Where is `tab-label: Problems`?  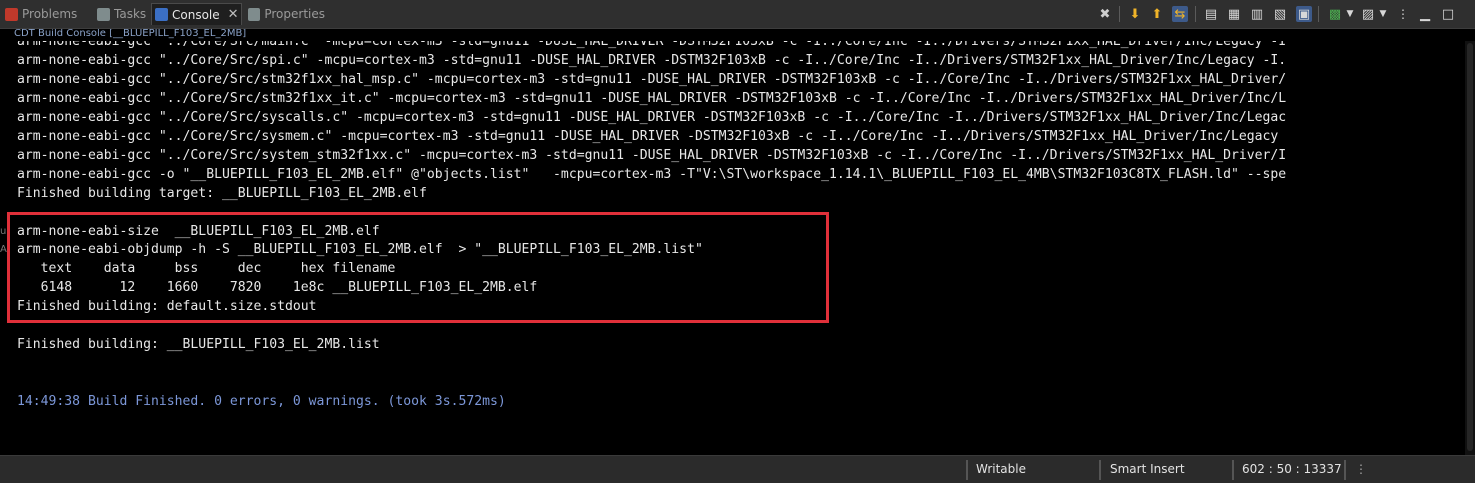
tab-label: Problems is located at coordinates (50, 14).